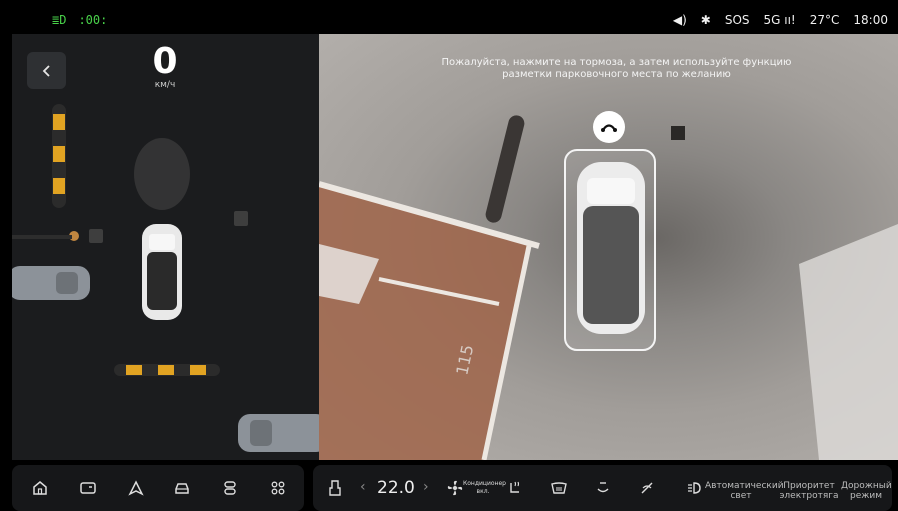 This screenshot has width=898, height=511. Describe the element at coordinates (809, 496) in the screenshot. I see `ev-priority-label-2: электротяга` at that location.